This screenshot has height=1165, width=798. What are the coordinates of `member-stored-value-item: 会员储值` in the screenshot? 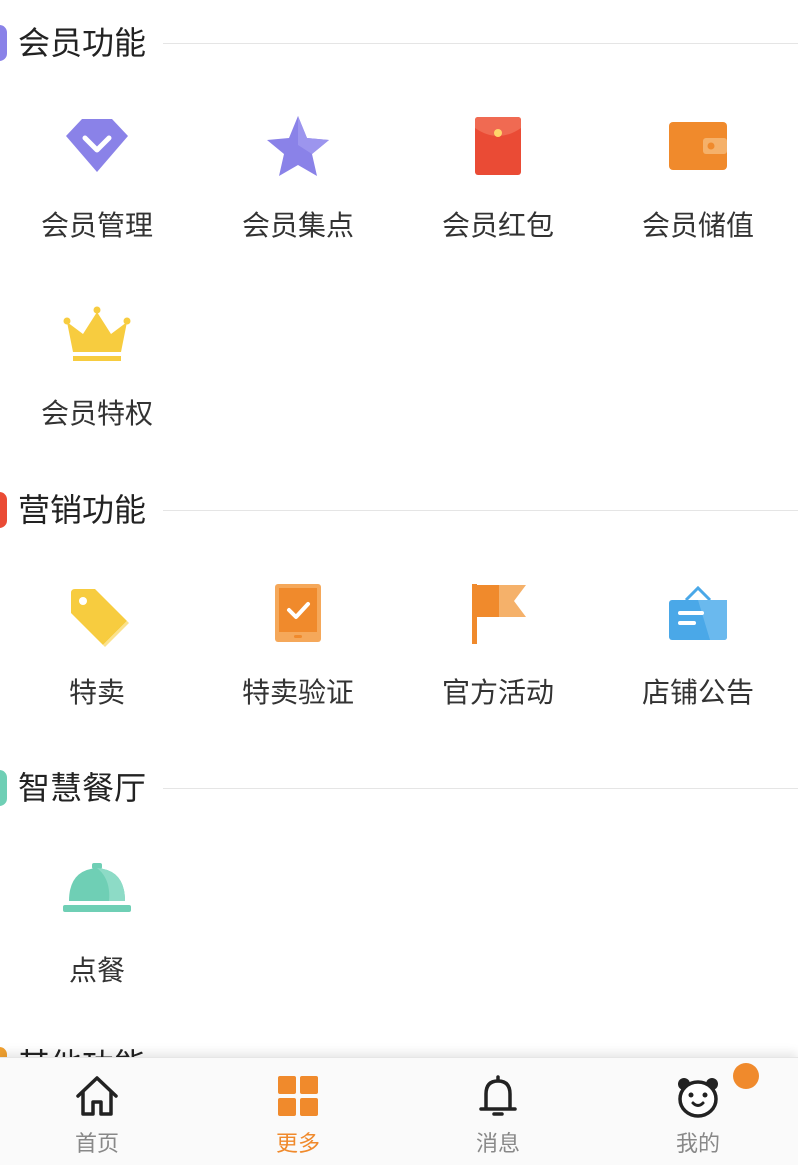 It's located at (698, 188).